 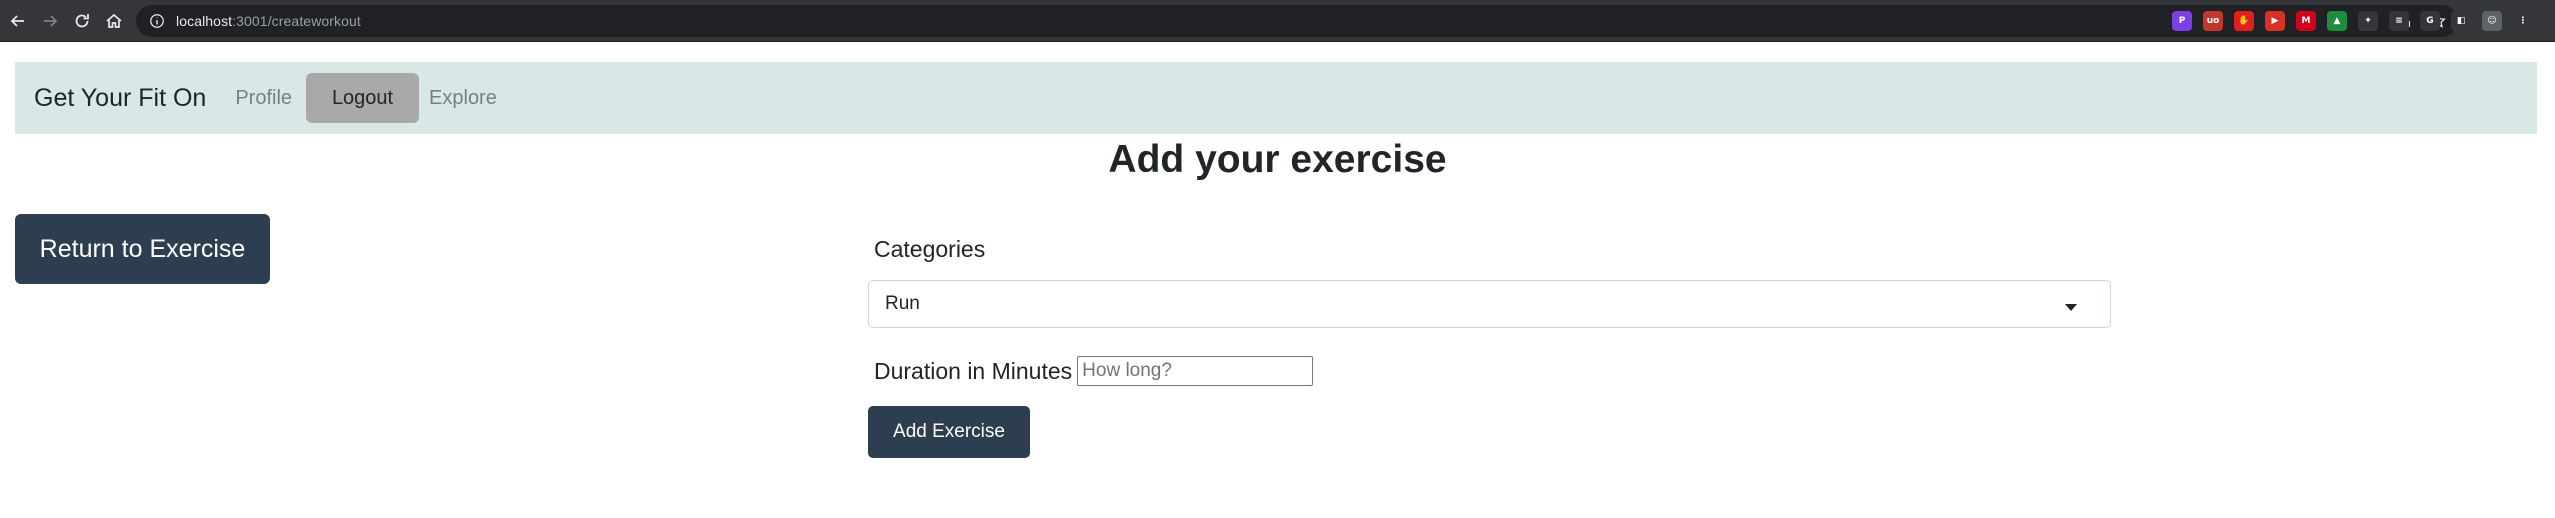 I want to click on categories-label: Categories, so click(x=930, y=249).